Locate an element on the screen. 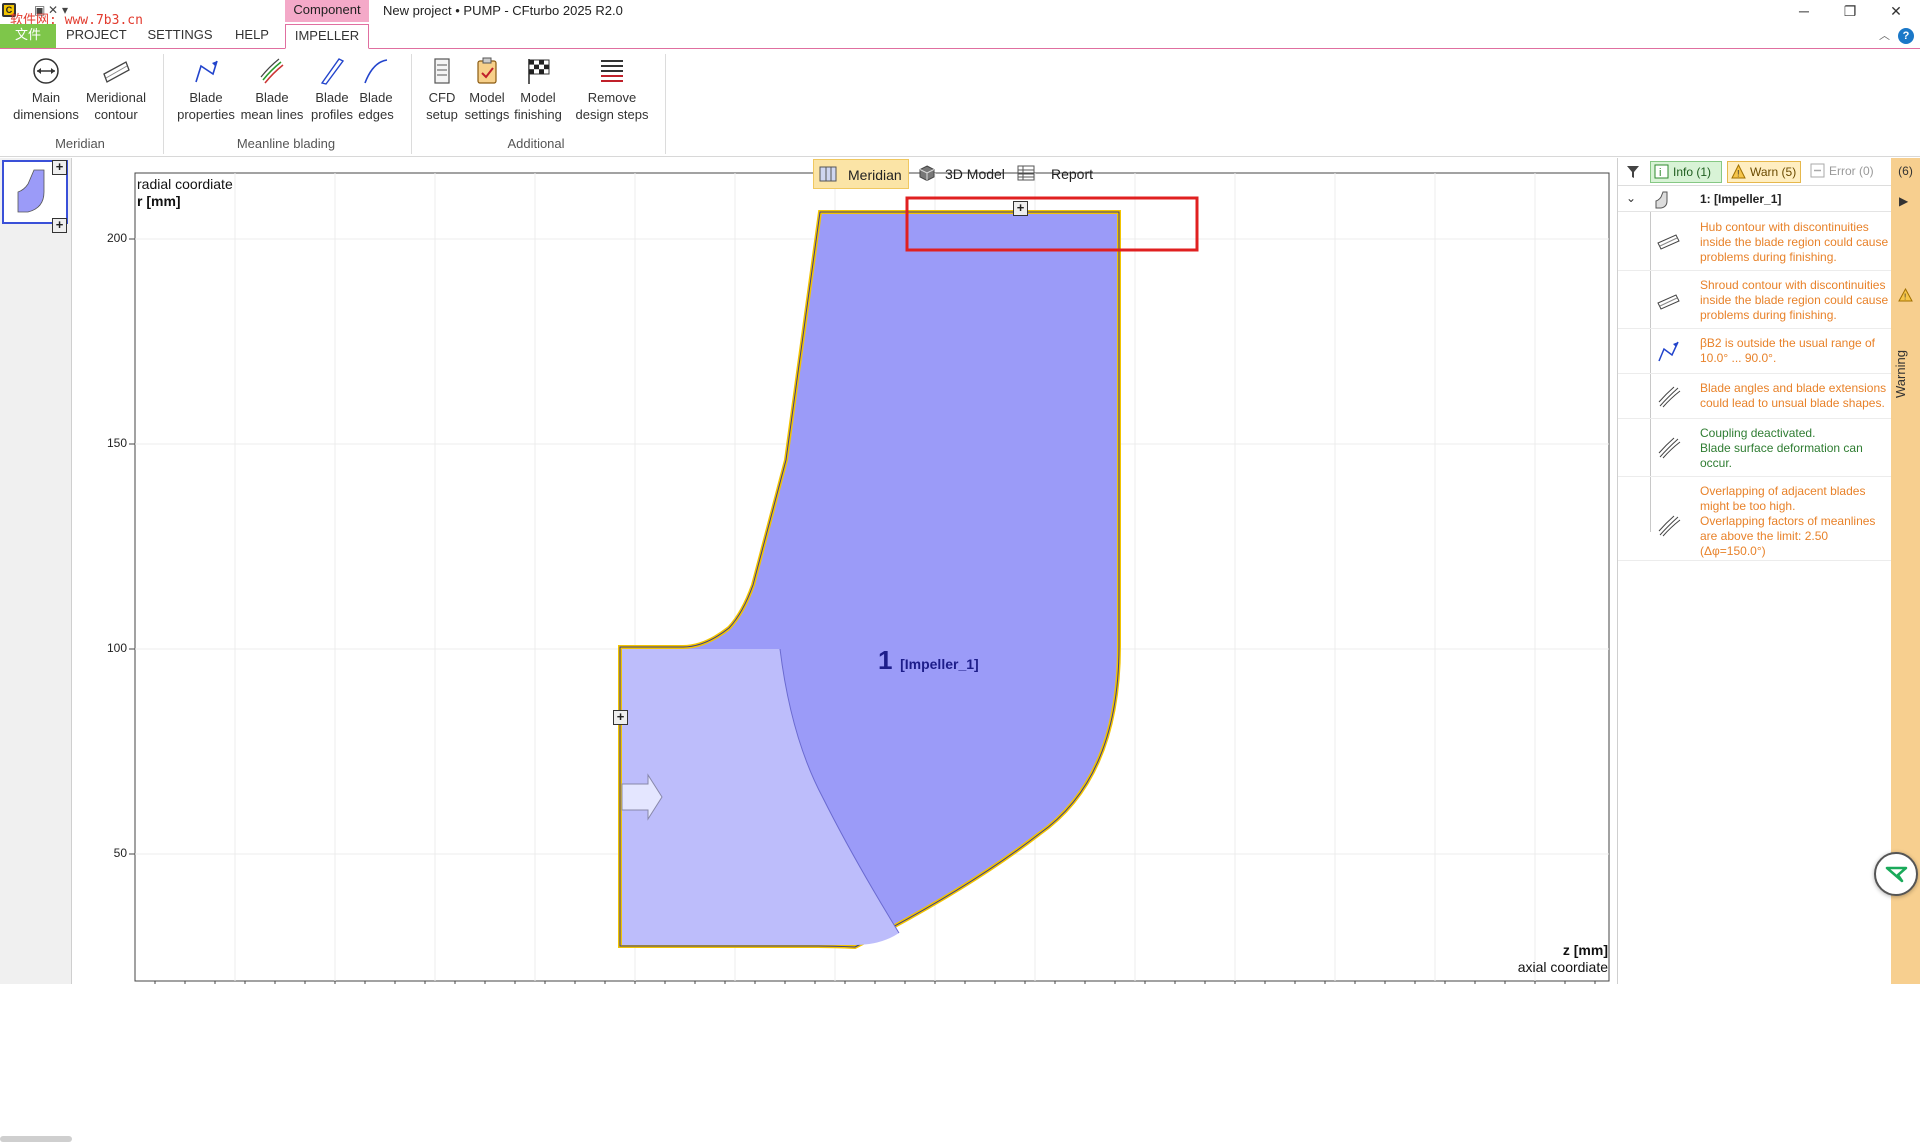 This screenshot has height=1142, width=1920. tab-project: PROJECT is located at coordinates (96, 36).